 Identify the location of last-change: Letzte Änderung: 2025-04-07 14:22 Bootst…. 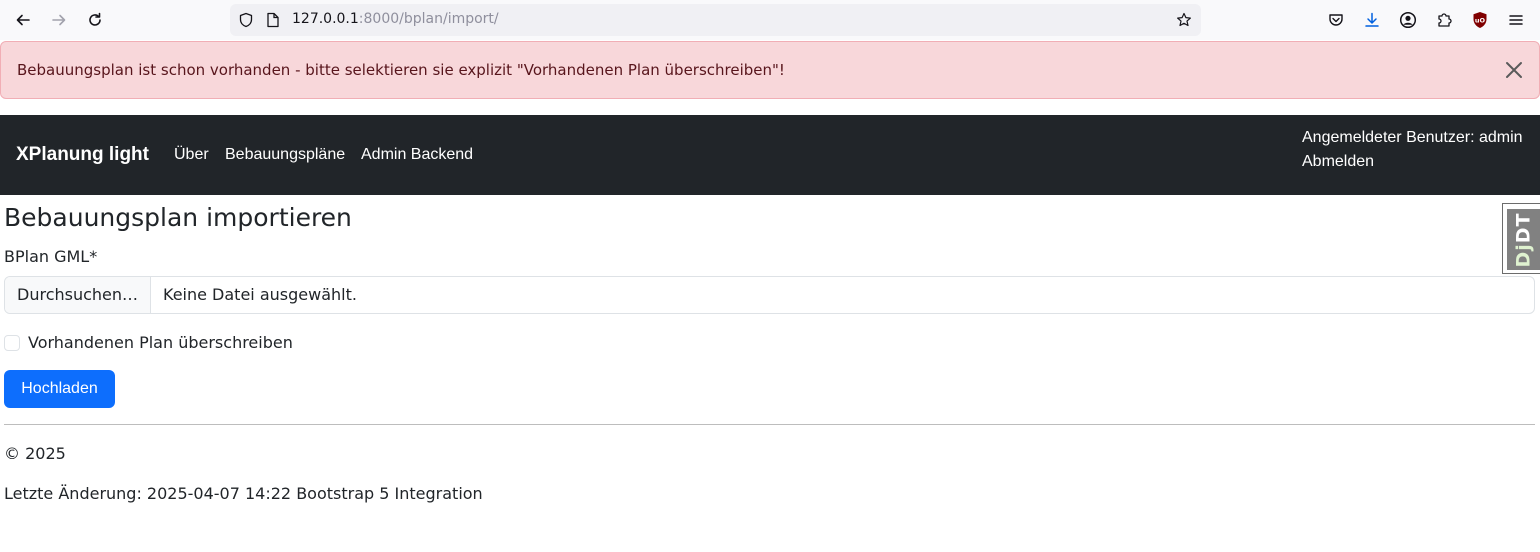
(243, 493).